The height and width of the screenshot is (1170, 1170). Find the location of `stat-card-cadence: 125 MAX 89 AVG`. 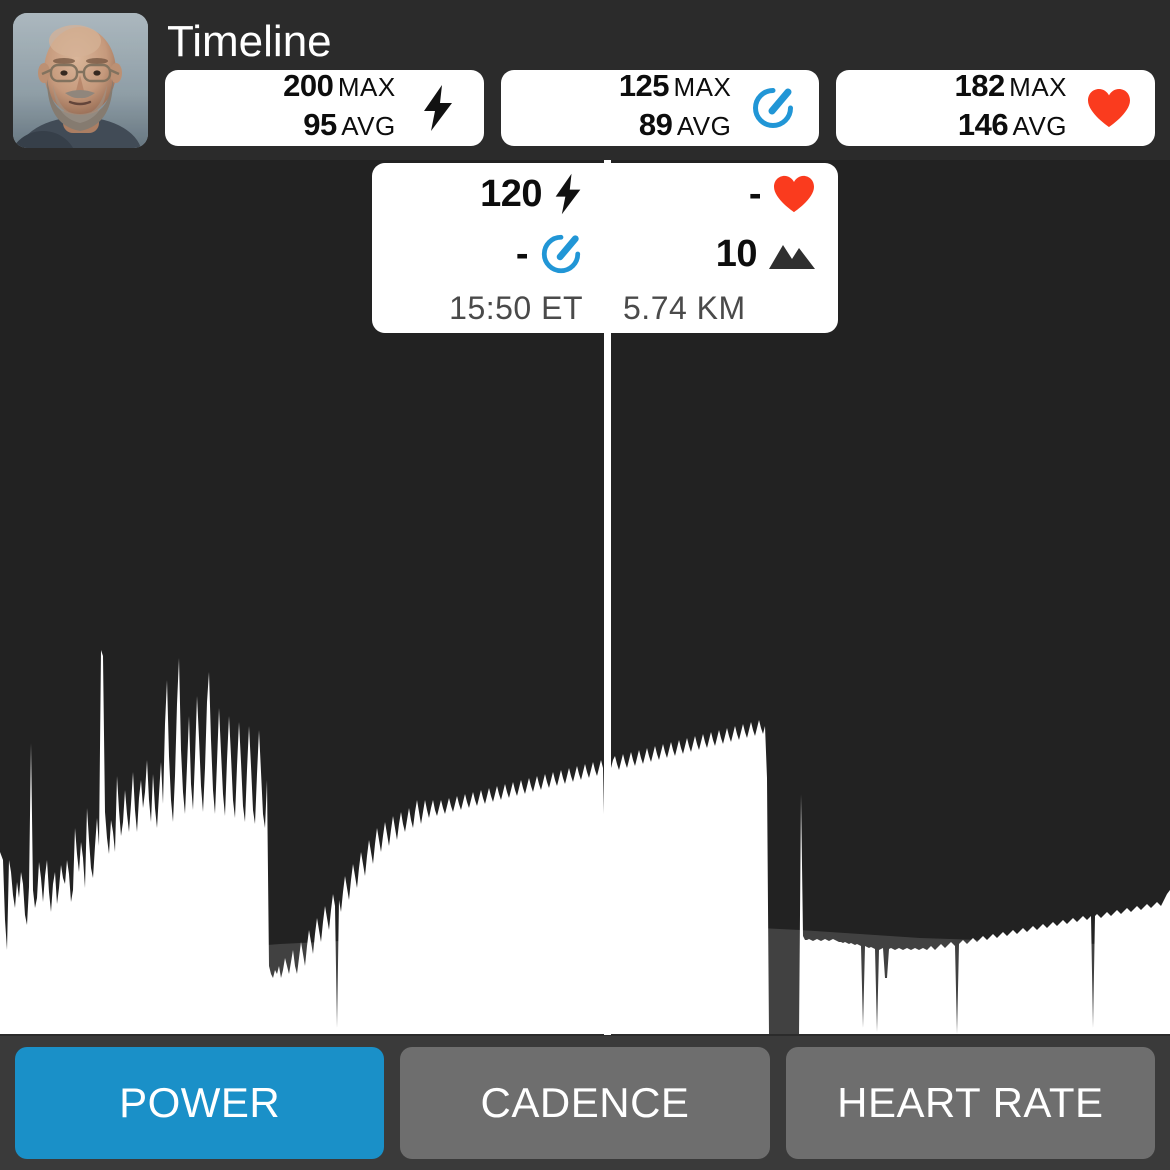

stat-card-cadence: 125 MAX 89 AVG is located at coordinates (660, 108).